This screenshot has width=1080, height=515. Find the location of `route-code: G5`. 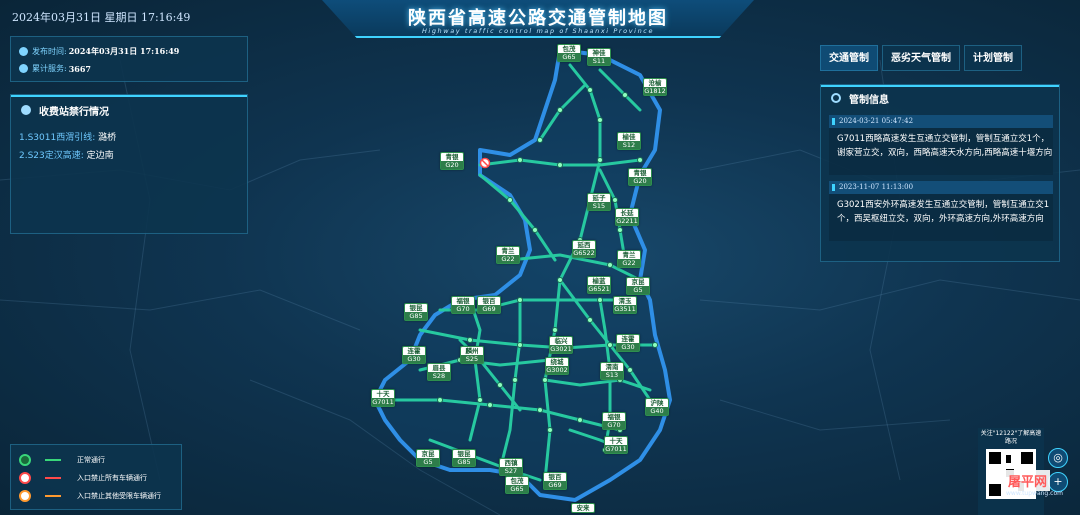

route-code: G5 is located at coordinates (638, 290).